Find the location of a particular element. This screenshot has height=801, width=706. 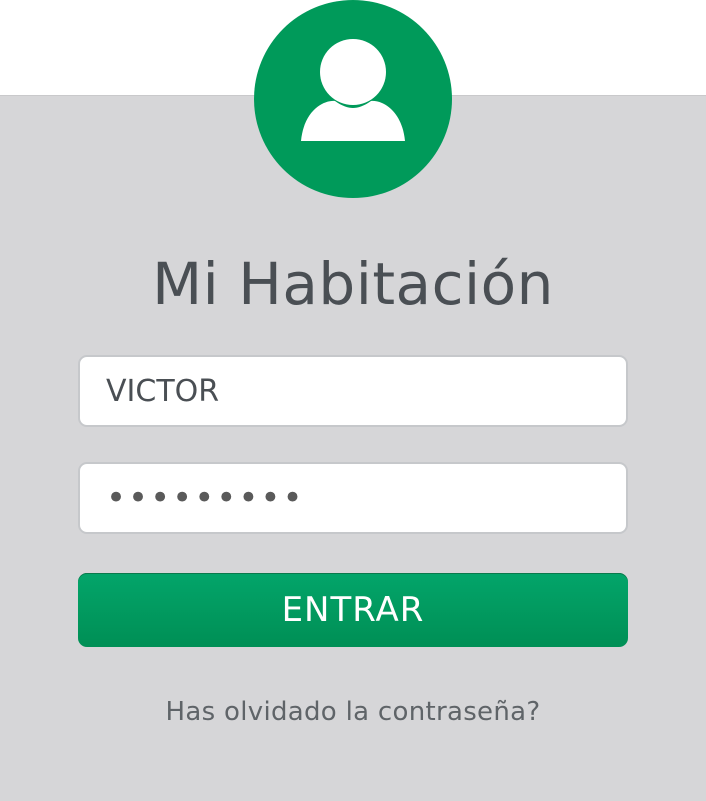

username-input is located at coordinates (356, 391).